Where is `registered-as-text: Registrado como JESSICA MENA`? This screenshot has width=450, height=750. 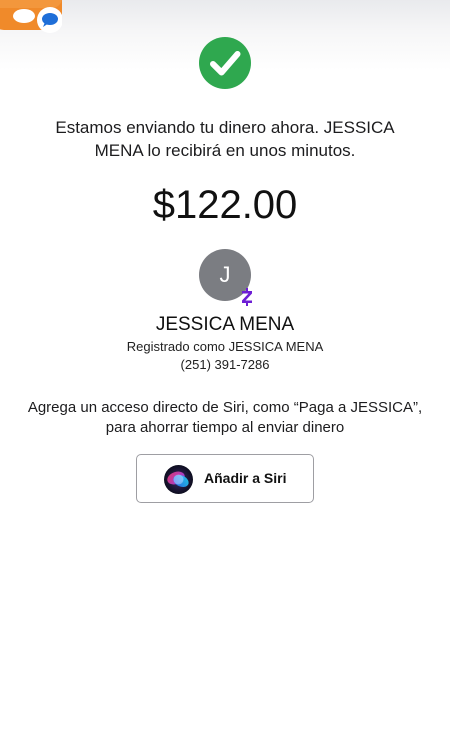 registered-as-text: Registrado como JESSICA MENA is located at coordinates (225, 346).